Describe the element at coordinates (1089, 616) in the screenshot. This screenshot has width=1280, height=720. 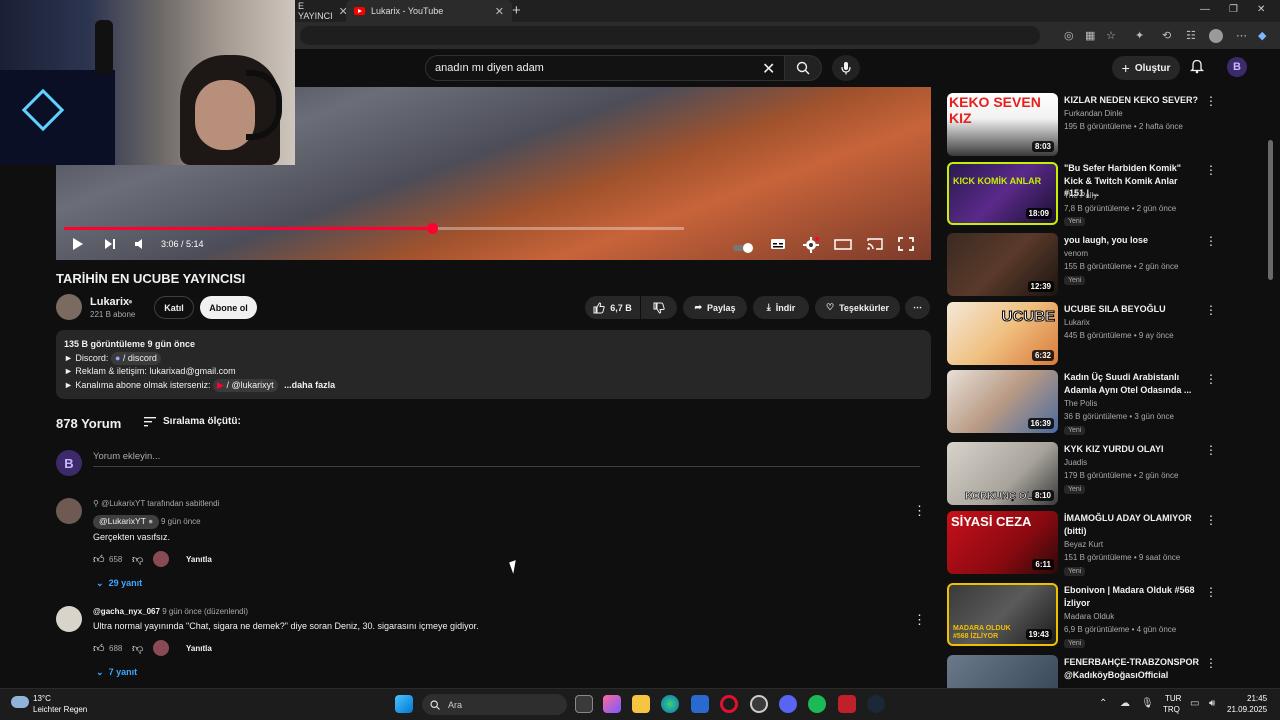
I see `video-channel: Madara Olduk` at that location.